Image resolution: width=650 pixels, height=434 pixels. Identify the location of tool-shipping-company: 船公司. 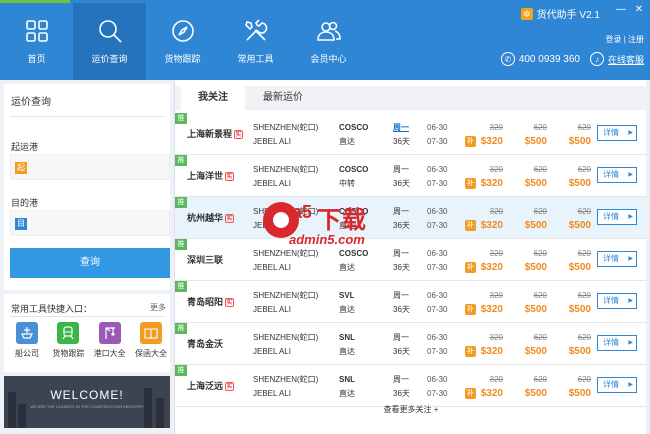
(27, 340).